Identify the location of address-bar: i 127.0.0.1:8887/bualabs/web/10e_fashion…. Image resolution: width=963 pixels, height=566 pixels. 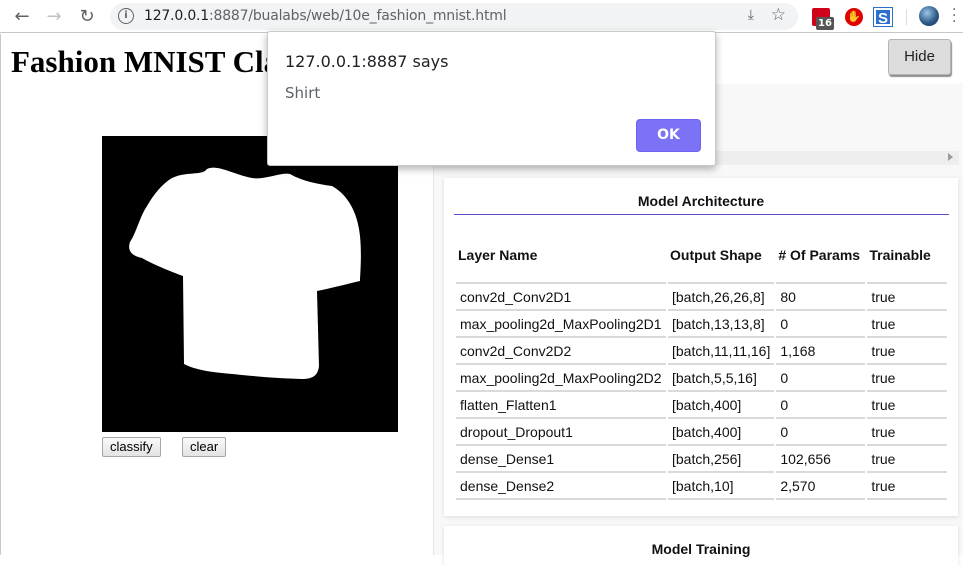
(454, 16).